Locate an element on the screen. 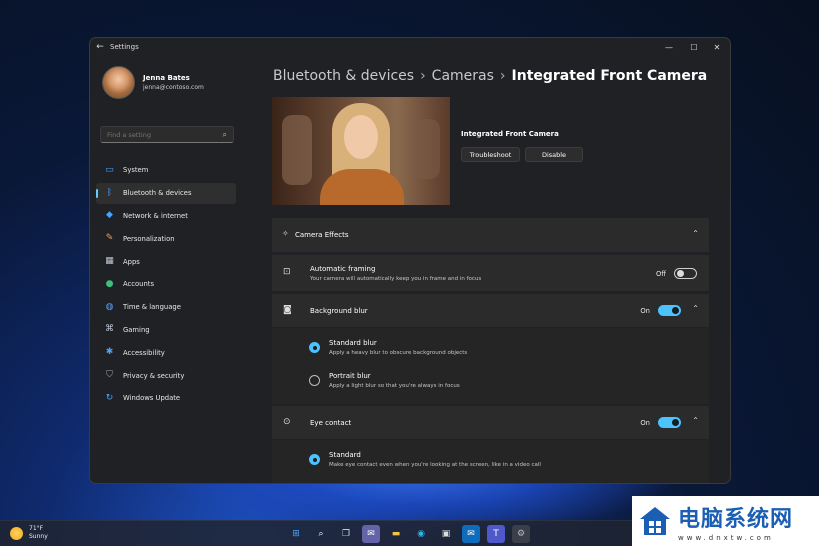  taskbar-start-icon: ⊞ is located at coordinates (296, 534).